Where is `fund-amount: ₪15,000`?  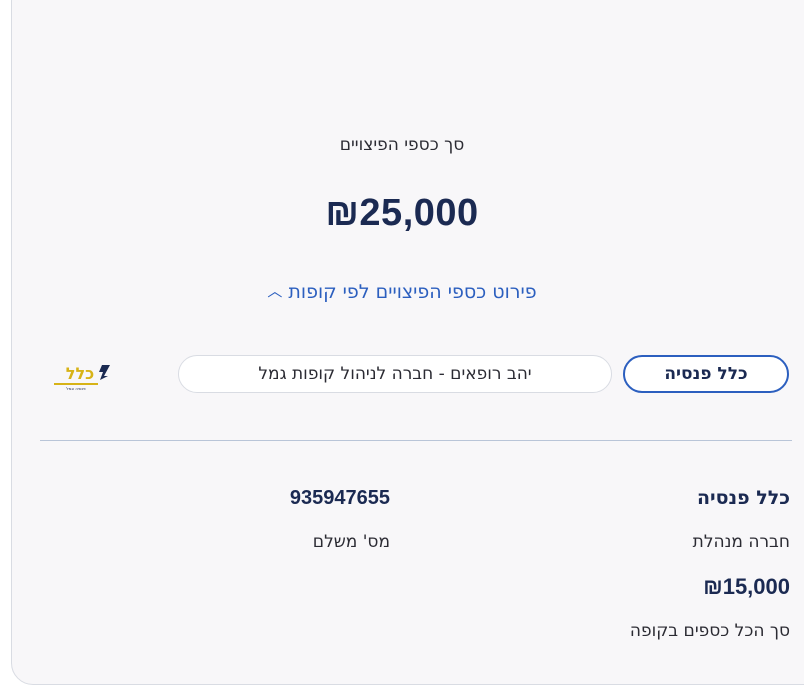
fund-amount: ₪15,000 is located at coordinates (746, 586).